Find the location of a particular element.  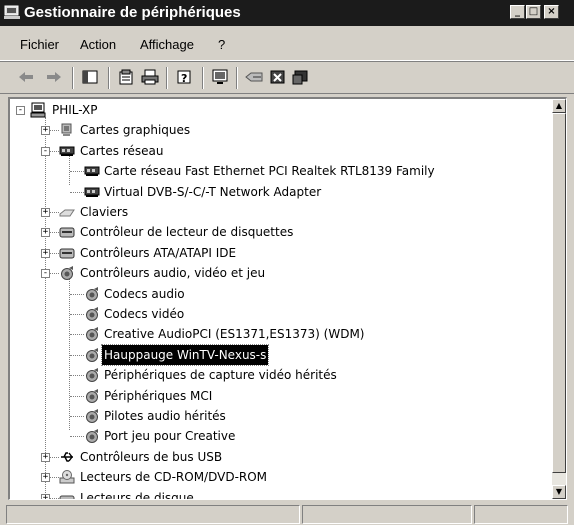

tree-item-label: Périphériques de capture vidéo hérités is located at coordinates (220, 375).